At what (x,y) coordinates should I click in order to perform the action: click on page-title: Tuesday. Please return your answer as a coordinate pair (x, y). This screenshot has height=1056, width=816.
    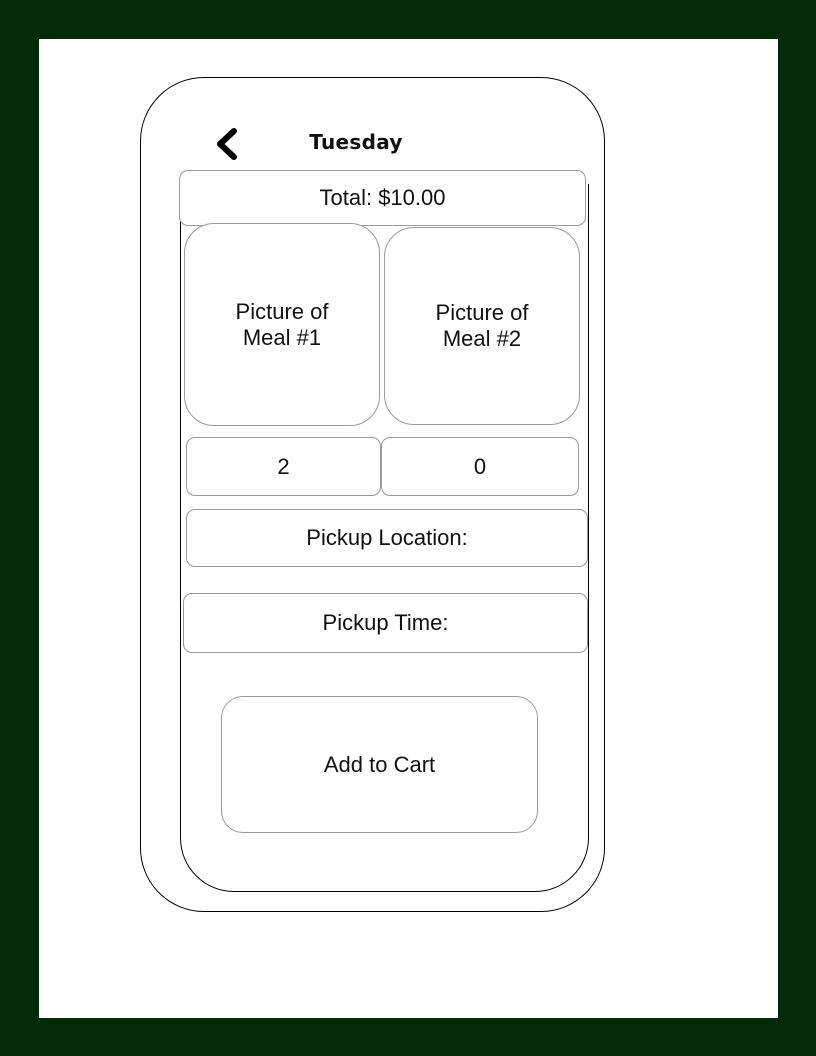
    Looking at the image, I should click on (356, 142).